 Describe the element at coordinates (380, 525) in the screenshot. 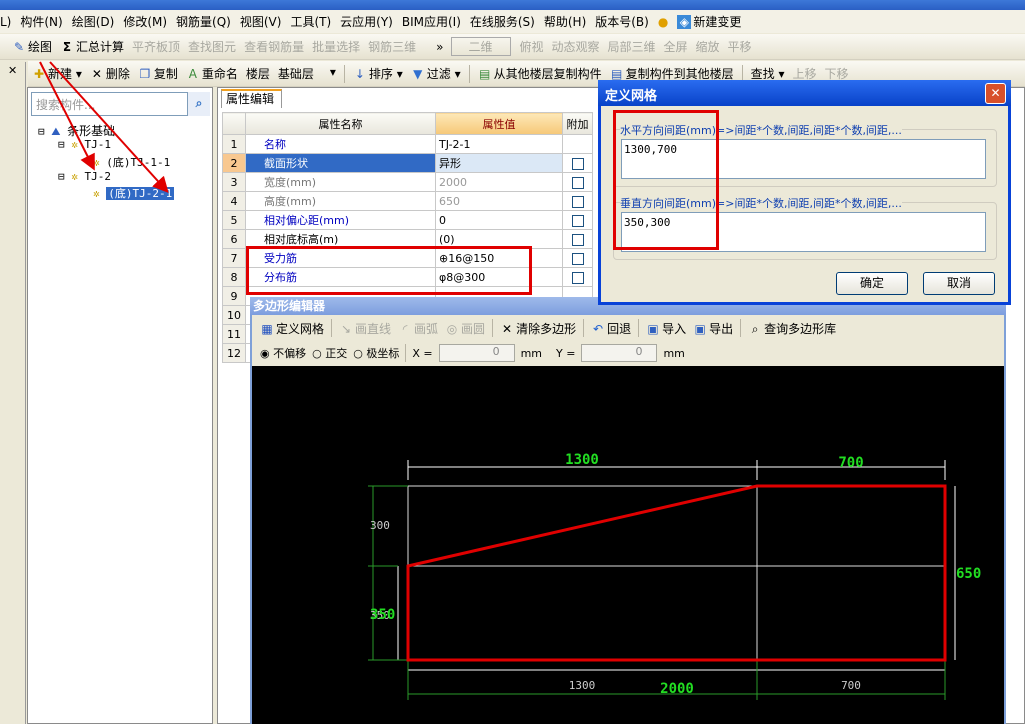

I see `dim-label-left-top: 300` at that location.